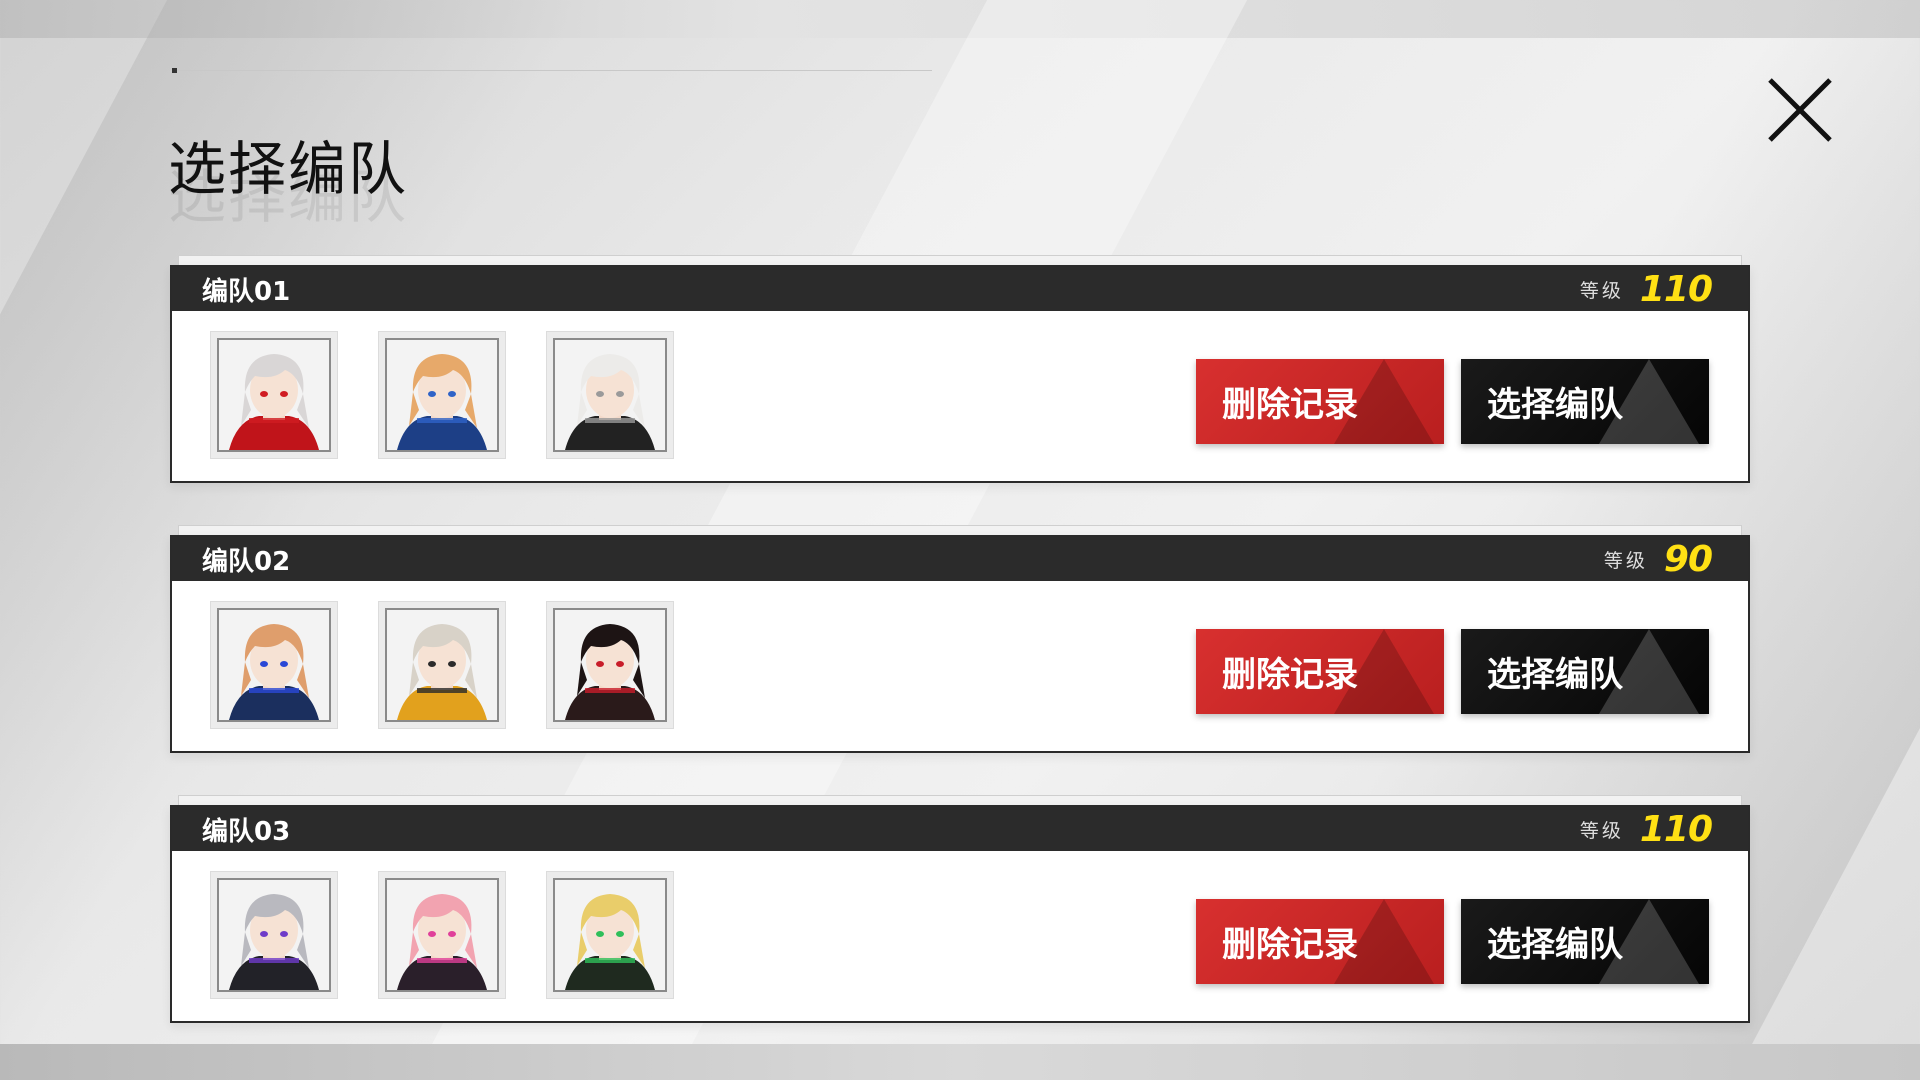 This screenshot has height=1080, width=1920. I want to click on close-button, so click(1800, 110).